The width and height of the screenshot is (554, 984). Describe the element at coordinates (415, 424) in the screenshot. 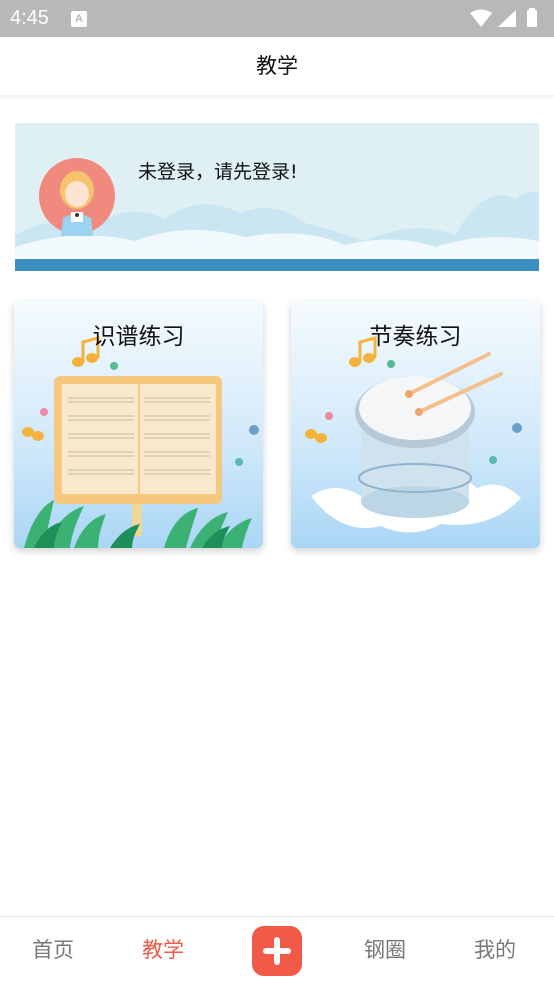

I see `rhythm-practice-card: 节奏练习` at that location.